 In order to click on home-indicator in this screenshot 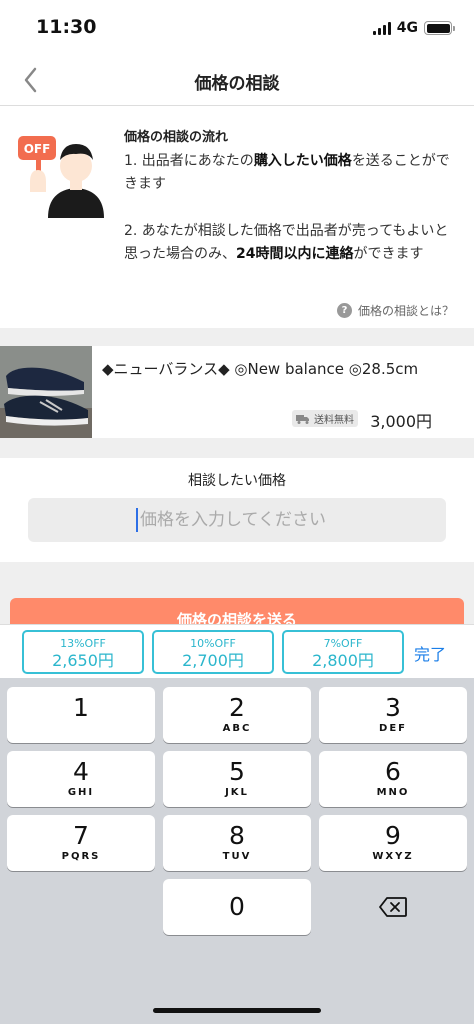, I will do `click(237, 1010)`.